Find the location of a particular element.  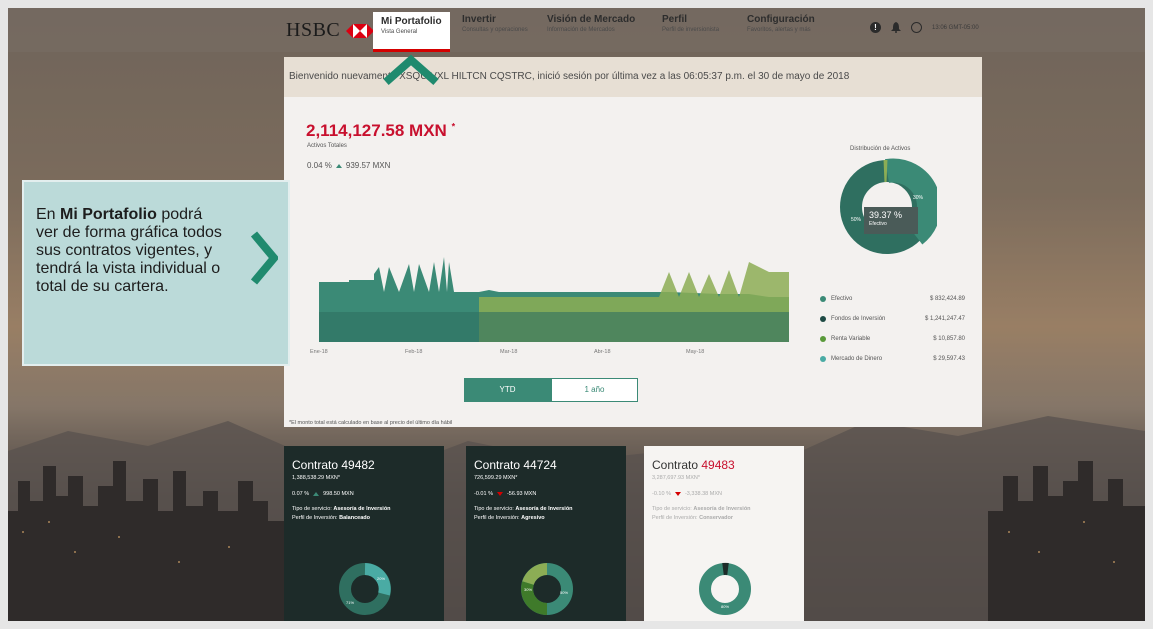

total-footnote-mark: * is located at coordinates (453, 126).